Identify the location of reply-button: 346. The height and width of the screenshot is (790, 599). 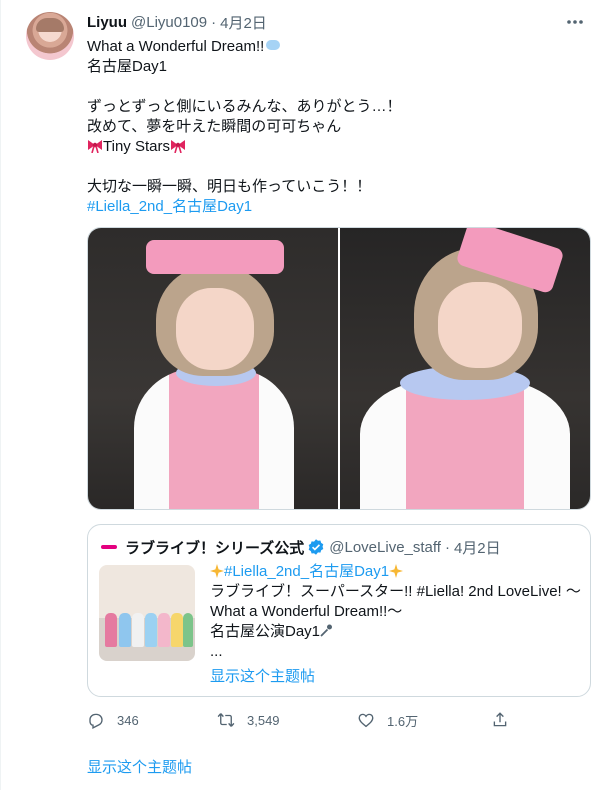
(113, 720).